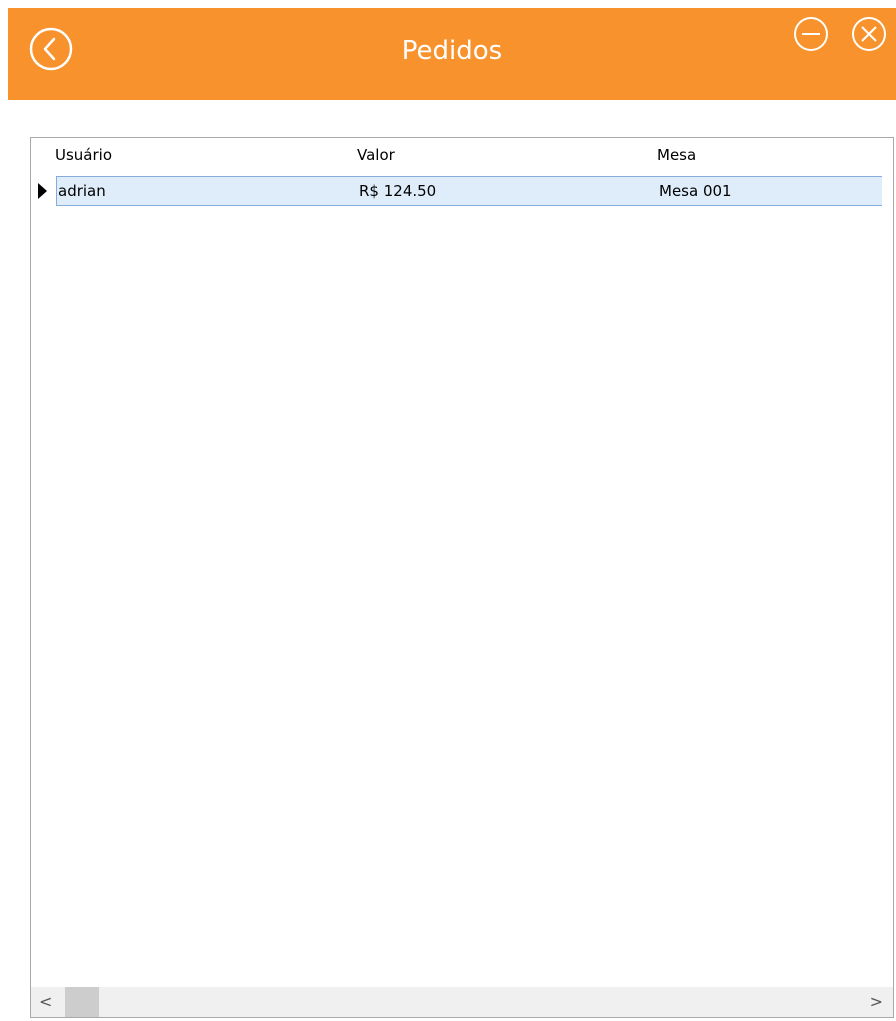 This screenshot has height=1021, width=896. What do you see at coordinates (82, 191) in the screenshot?
I see `cell-usuario: adrian` at bounding box center [82, 191].